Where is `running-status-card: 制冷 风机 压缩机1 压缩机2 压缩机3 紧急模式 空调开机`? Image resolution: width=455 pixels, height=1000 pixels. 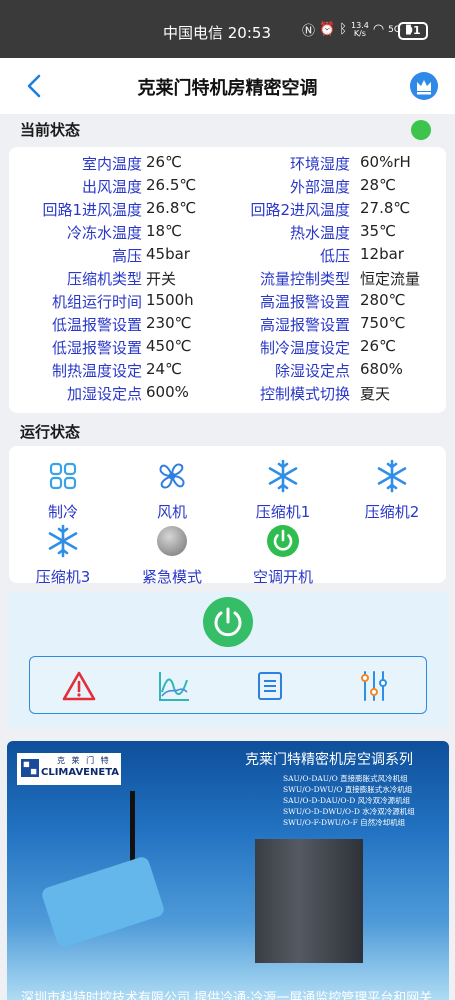
running-status-card: 制冷 风机 压缩机1 压缩机2 压缩机3 紧急模式 空调开机 is located at coordinates (227, 516).